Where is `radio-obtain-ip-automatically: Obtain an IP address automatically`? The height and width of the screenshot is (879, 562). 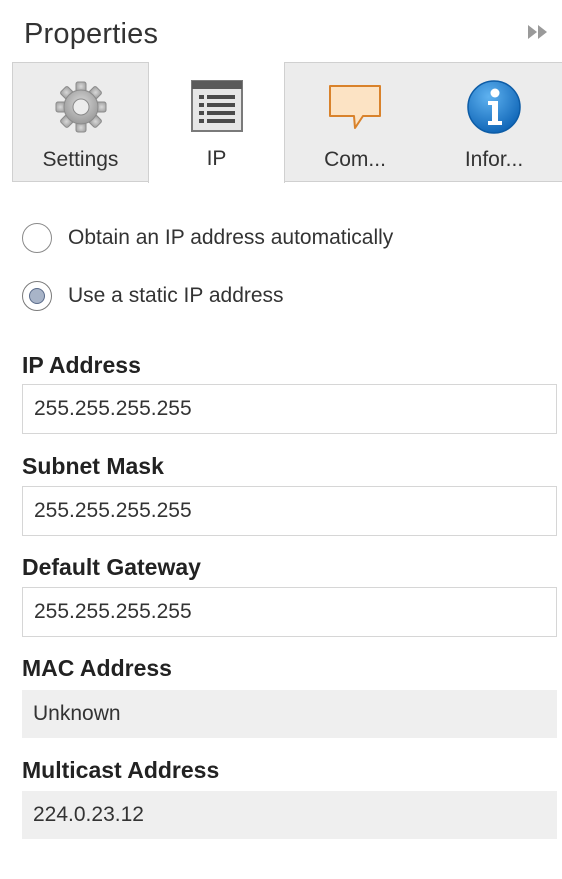 radio-obtain-ip-automatically: Obtain an IP address automatically is located at coordinates (207, 238).